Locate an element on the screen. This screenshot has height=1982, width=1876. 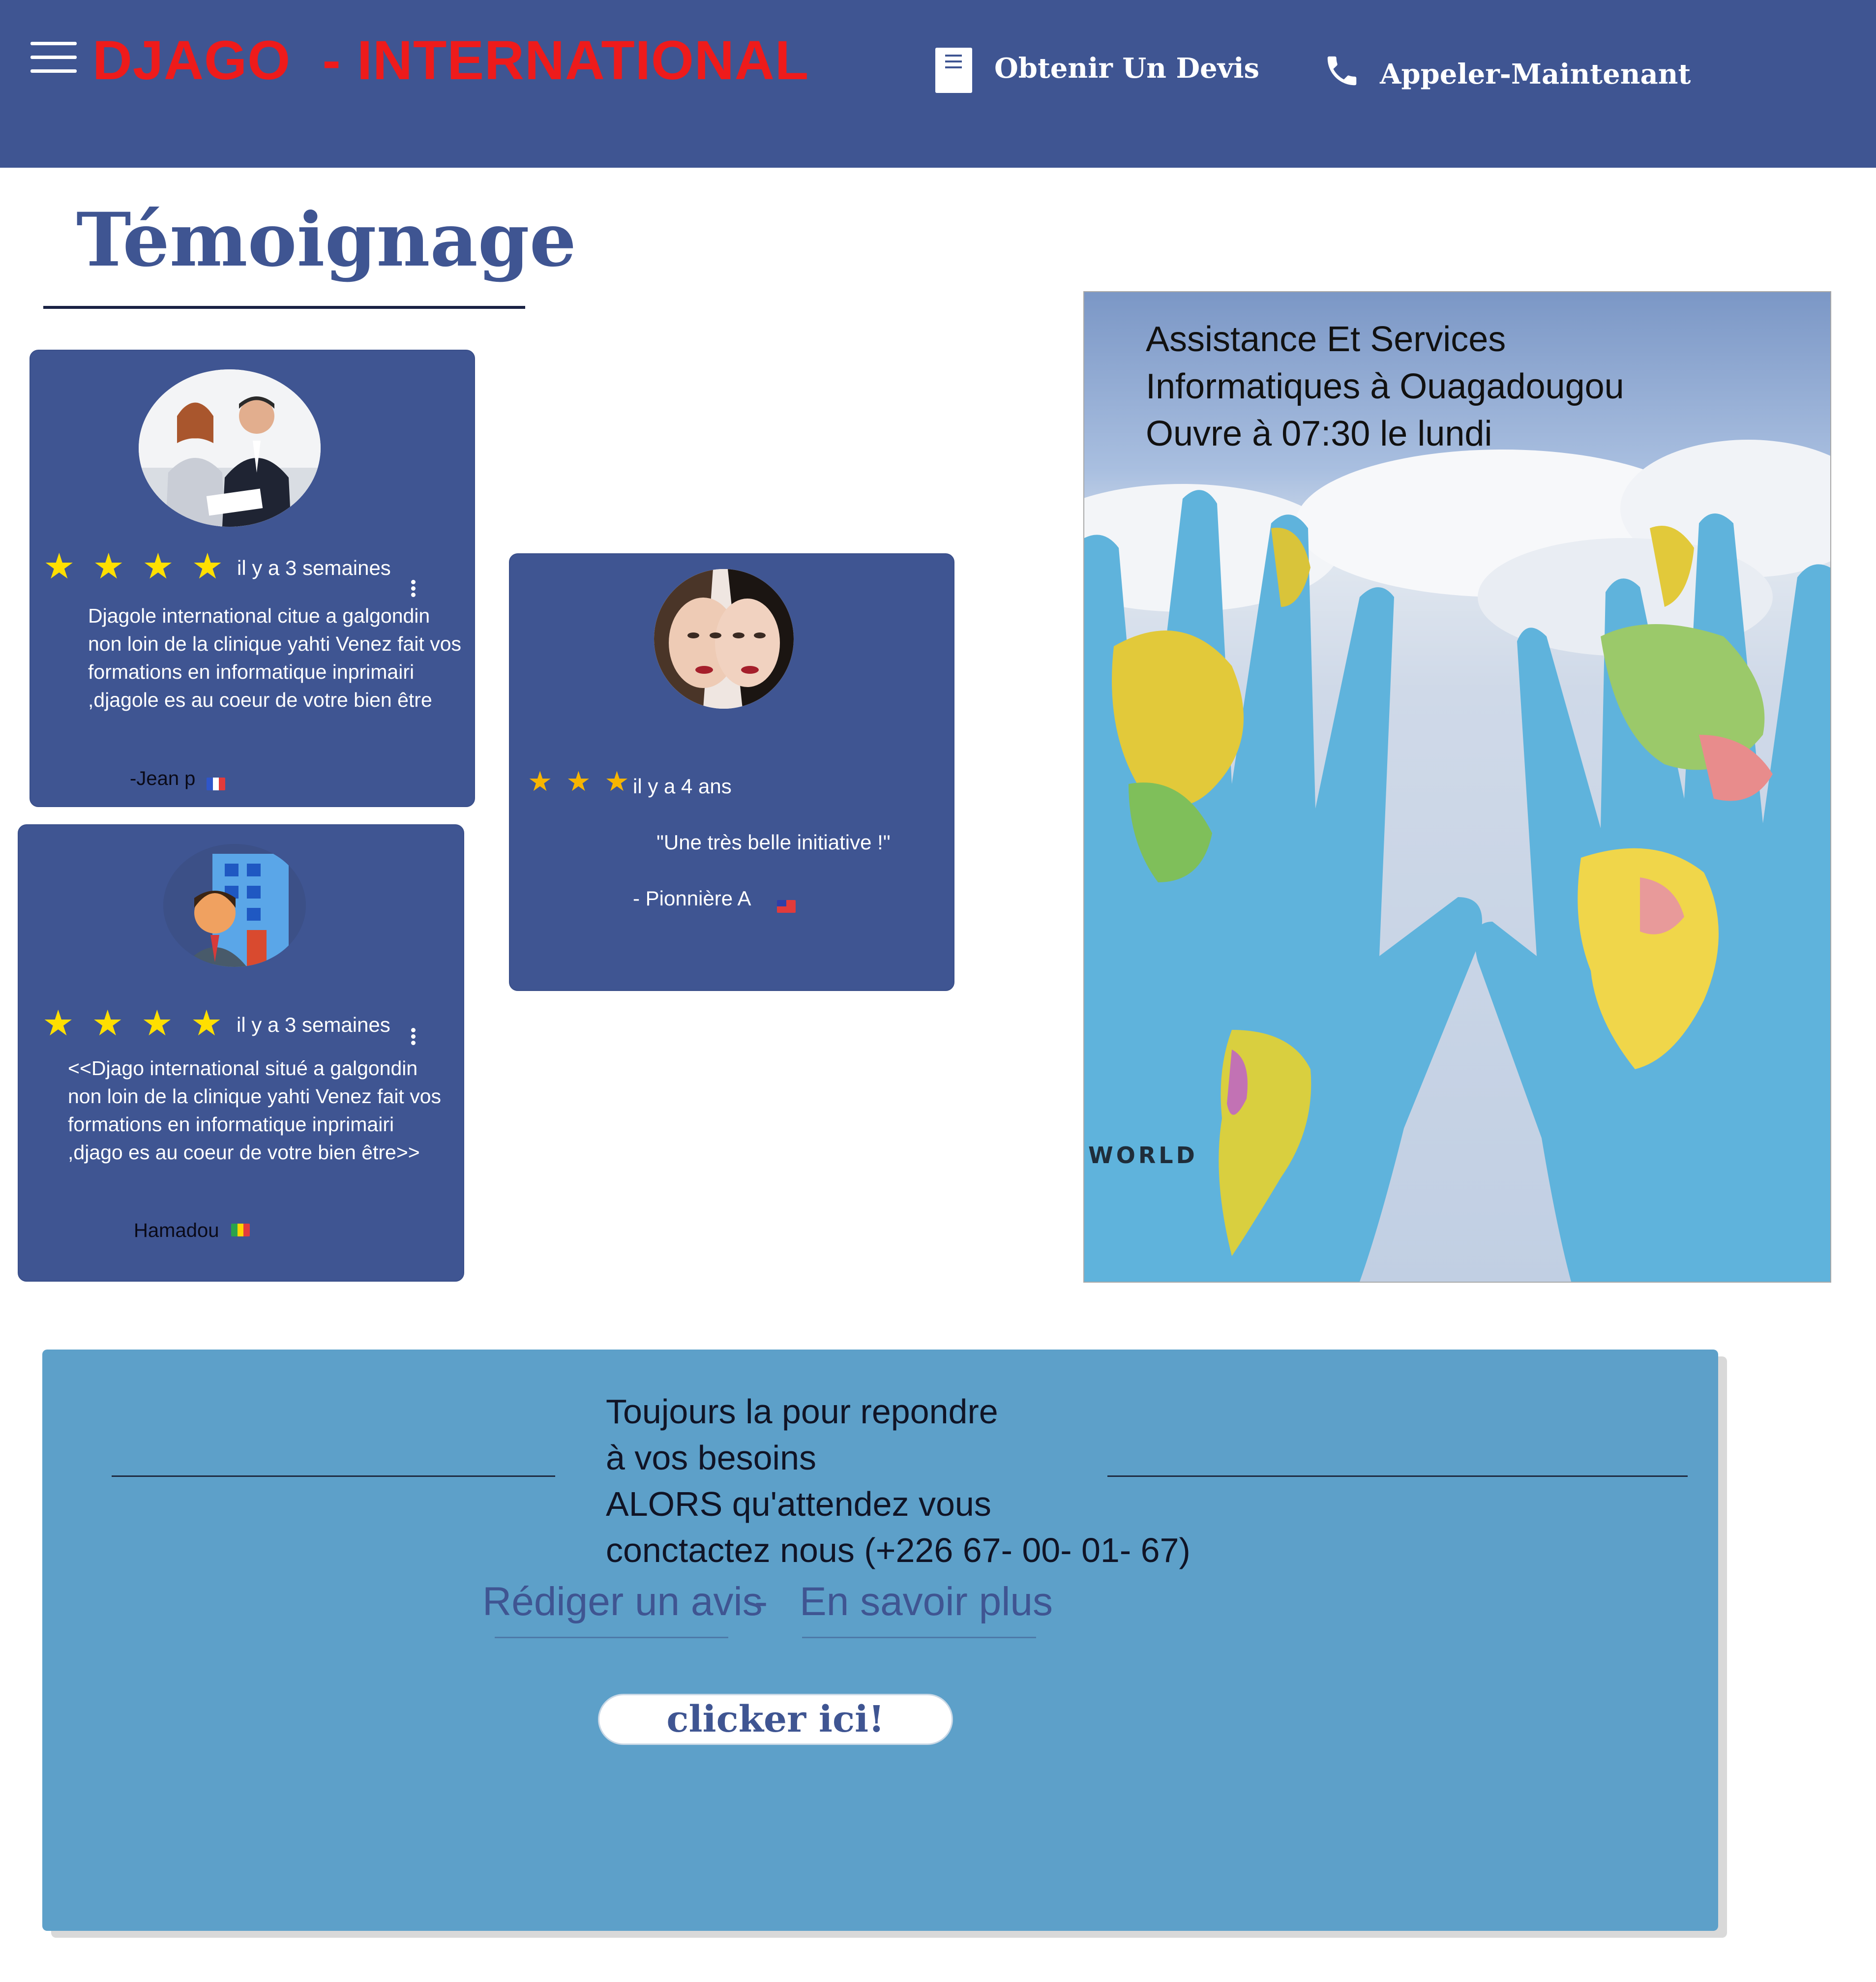
hero-line-hours: Ouvre à 07:30 le lundi is located at coordinates (1319, 433).